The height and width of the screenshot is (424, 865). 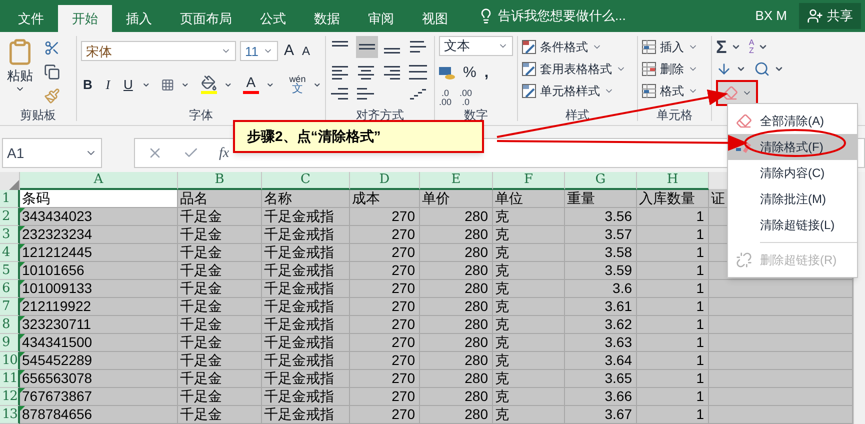 What do you see at coordinates (250, 84) in the screenshot?
I see `font-color-button: A` at bounding box center [250, 84].